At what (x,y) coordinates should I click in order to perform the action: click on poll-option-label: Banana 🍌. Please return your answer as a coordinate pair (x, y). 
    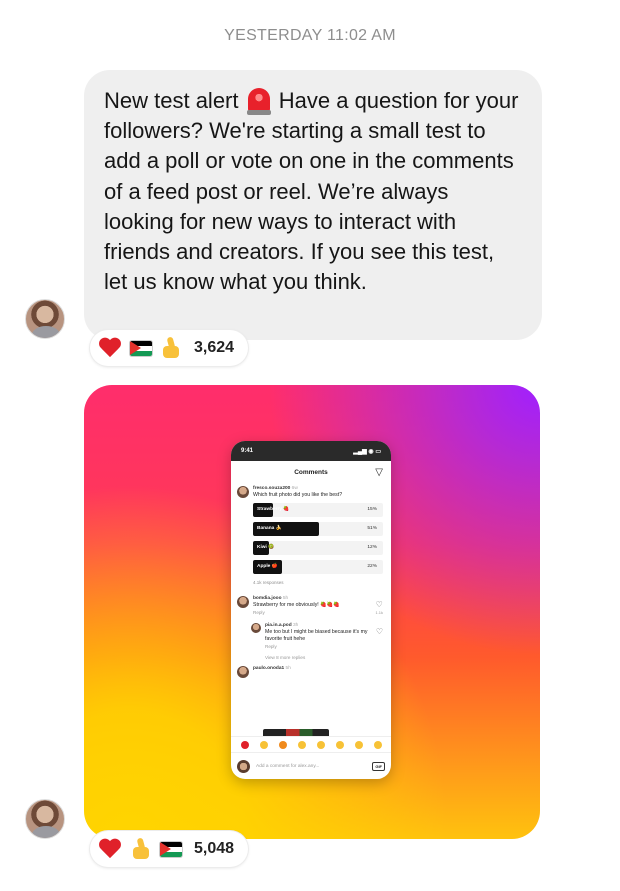
    Looking at the image, I should click on (269, 528).